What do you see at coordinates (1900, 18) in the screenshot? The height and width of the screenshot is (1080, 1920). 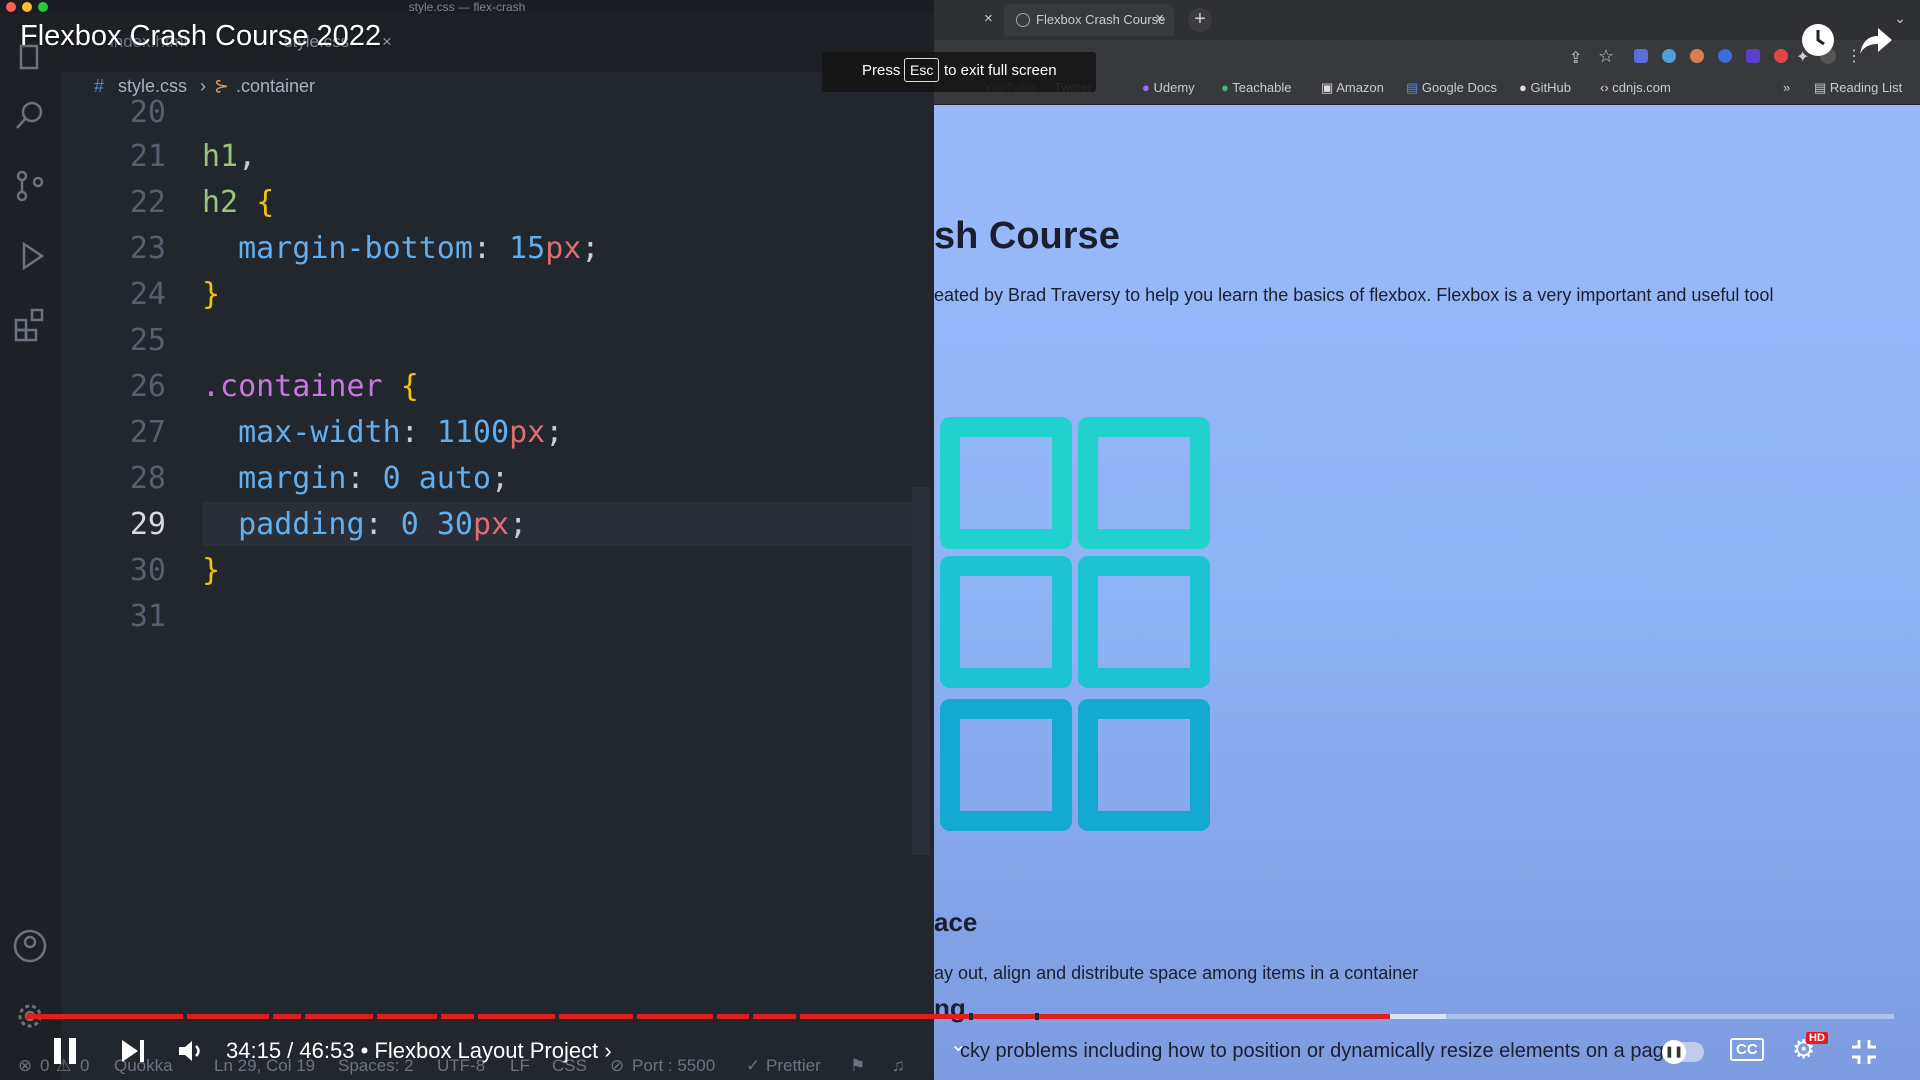 I see `tab-menu-icon: ⌄` at bounding box center [1900, 18].